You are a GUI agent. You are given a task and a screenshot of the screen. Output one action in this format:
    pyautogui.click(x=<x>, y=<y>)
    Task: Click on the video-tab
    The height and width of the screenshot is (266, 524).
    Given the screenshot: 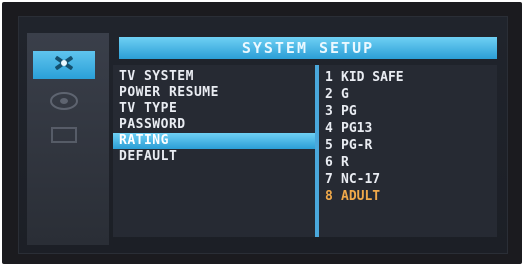 What is the action you would take?
    pyautogui.click(x=64, y=137)
    